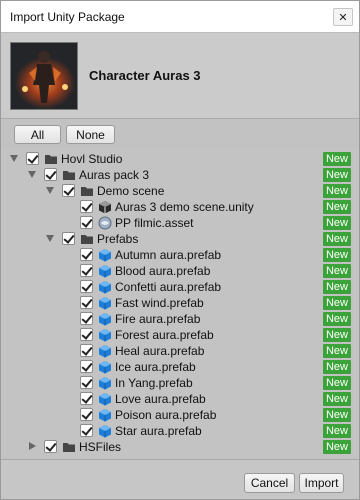 The height and width of the screenshot is (500, 360). What do you see at coordinates (67, 17) in the screenshot?
I see `window-title: Import Unity Package` at bounding box center [67, 17].